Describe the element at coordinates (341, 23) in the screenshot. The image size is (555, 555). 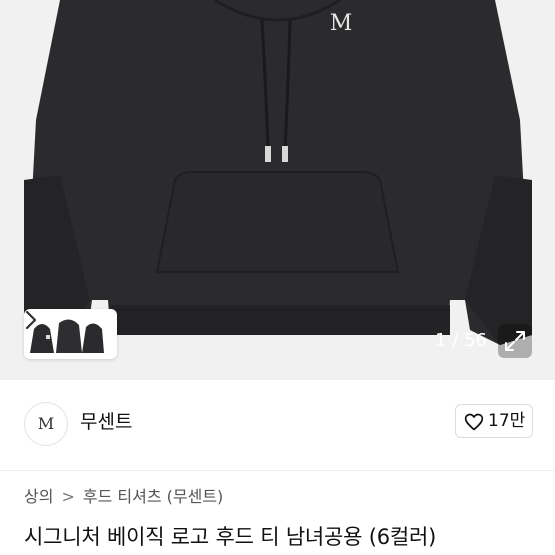
I see `chest-logo: M` at that location.